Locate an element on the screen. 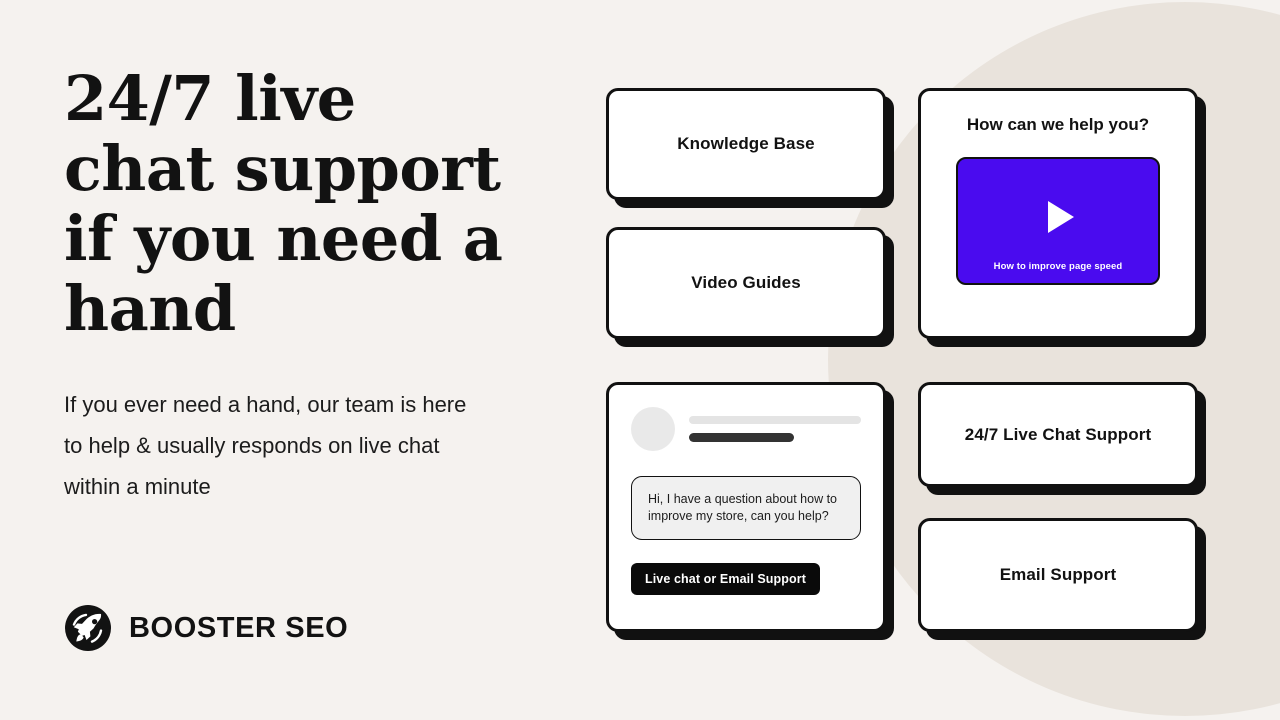  card-email-support-label: Email Support is located at coordinates (1058, 574).